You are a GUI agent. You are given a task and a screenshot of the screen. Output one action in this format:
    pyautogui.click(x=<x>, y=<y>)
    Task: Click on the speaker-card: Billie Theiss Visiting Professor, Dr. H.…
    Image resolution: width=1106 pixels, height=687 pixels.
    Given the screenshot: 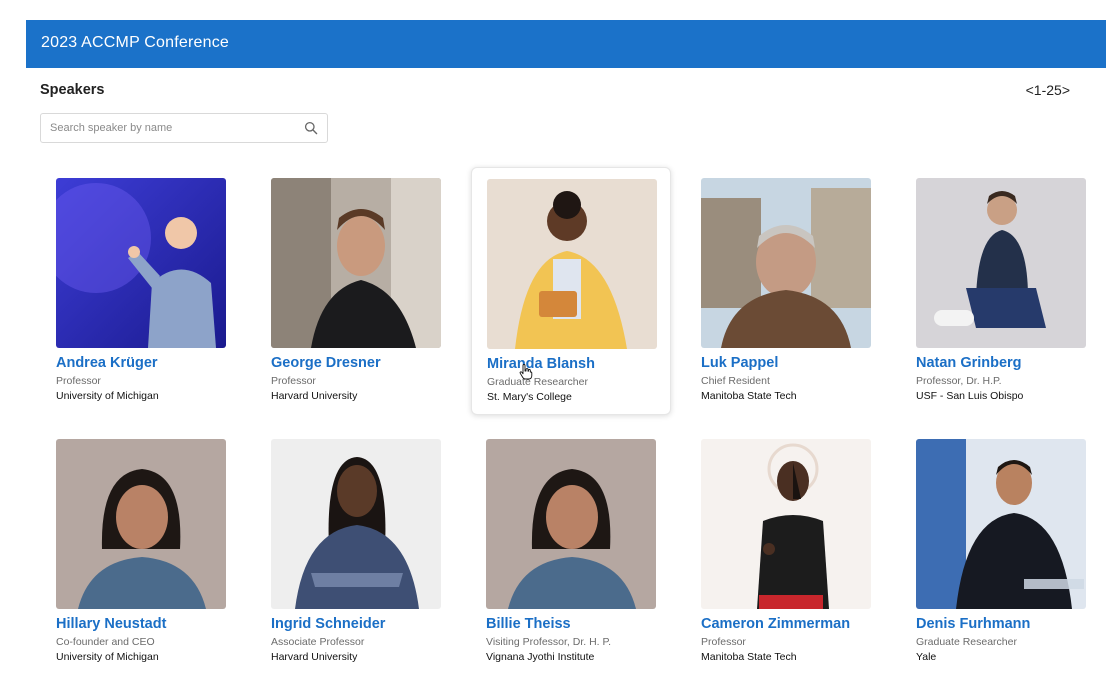 What is the action you would take?
    pyautogui.click(x=571, y=552)
    